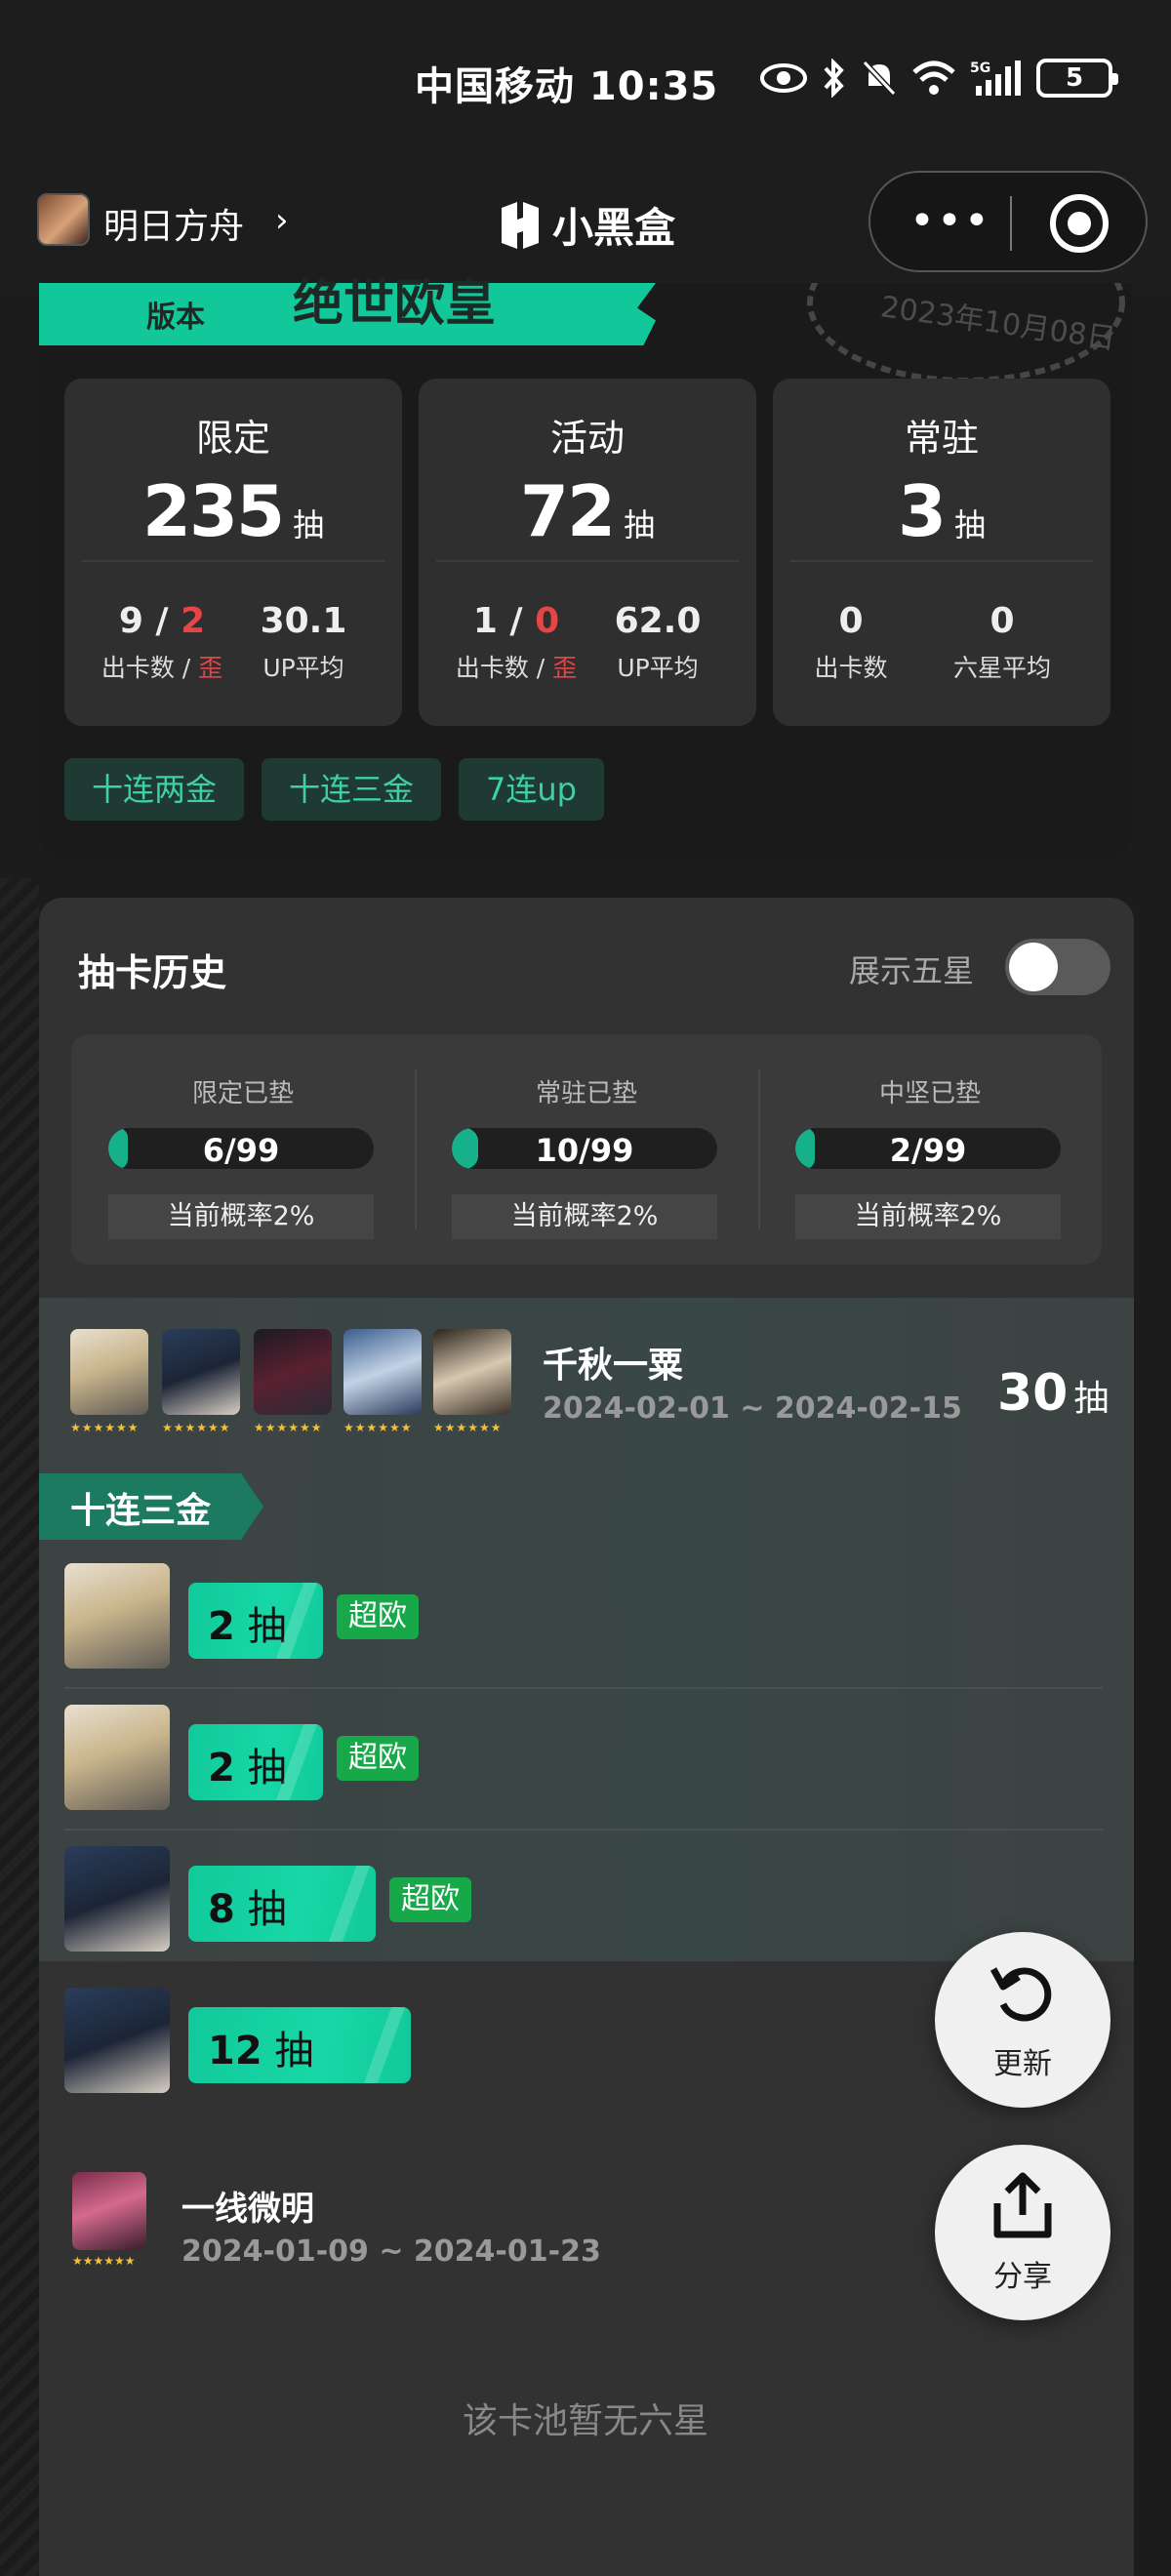 The width and height of the screenshot is (1171, 2576). What do you see at coordinates (303, 621) in the screenshot?
I see `up-average-value: 30.1` at bounding box center [303, 621].